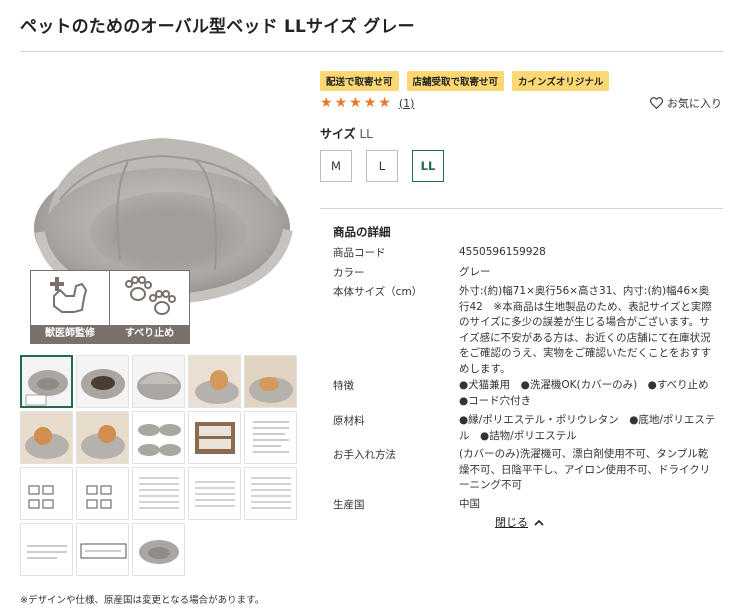  What do you see at coordinates (455, 81) in the screenshot?
I see `tag-store-pickup: 店舗受取で取寄せ可` at bounding box center [455, 81].